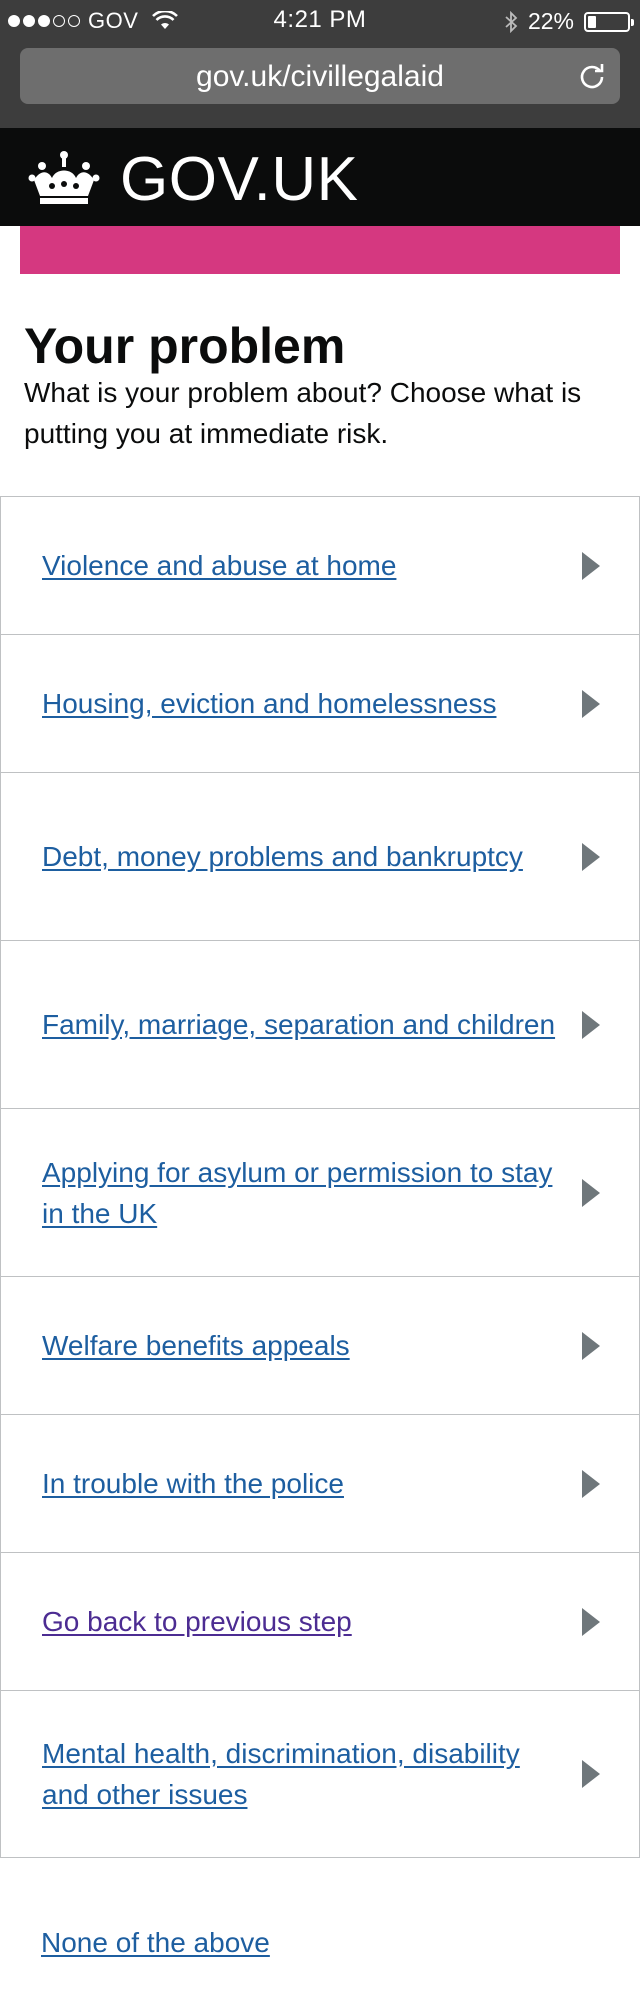 Image resolution: width=640 pixels, height=2000 pixels. I want to click on none-of-the-above-link: None of the above, so click(155, 1942).